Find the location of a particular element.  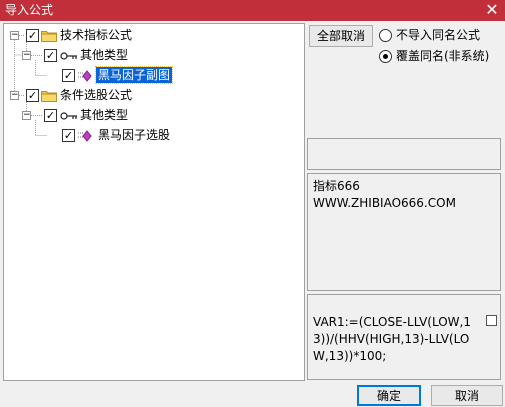

status-panel is located at coordinates (404, 154).